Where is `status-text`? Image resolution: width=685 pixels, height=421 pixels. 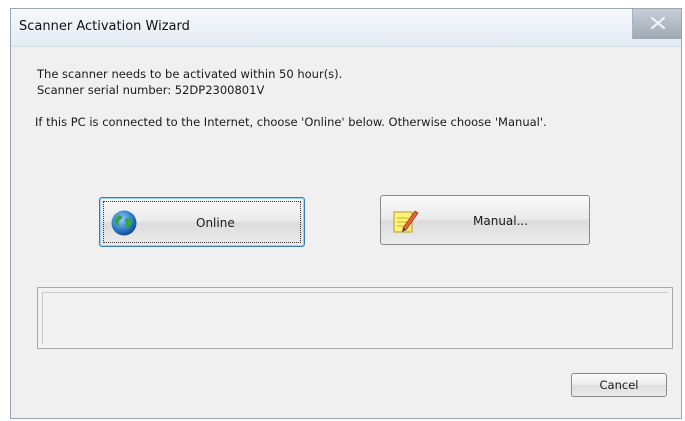
status-text is located at coordinates (355, 318).